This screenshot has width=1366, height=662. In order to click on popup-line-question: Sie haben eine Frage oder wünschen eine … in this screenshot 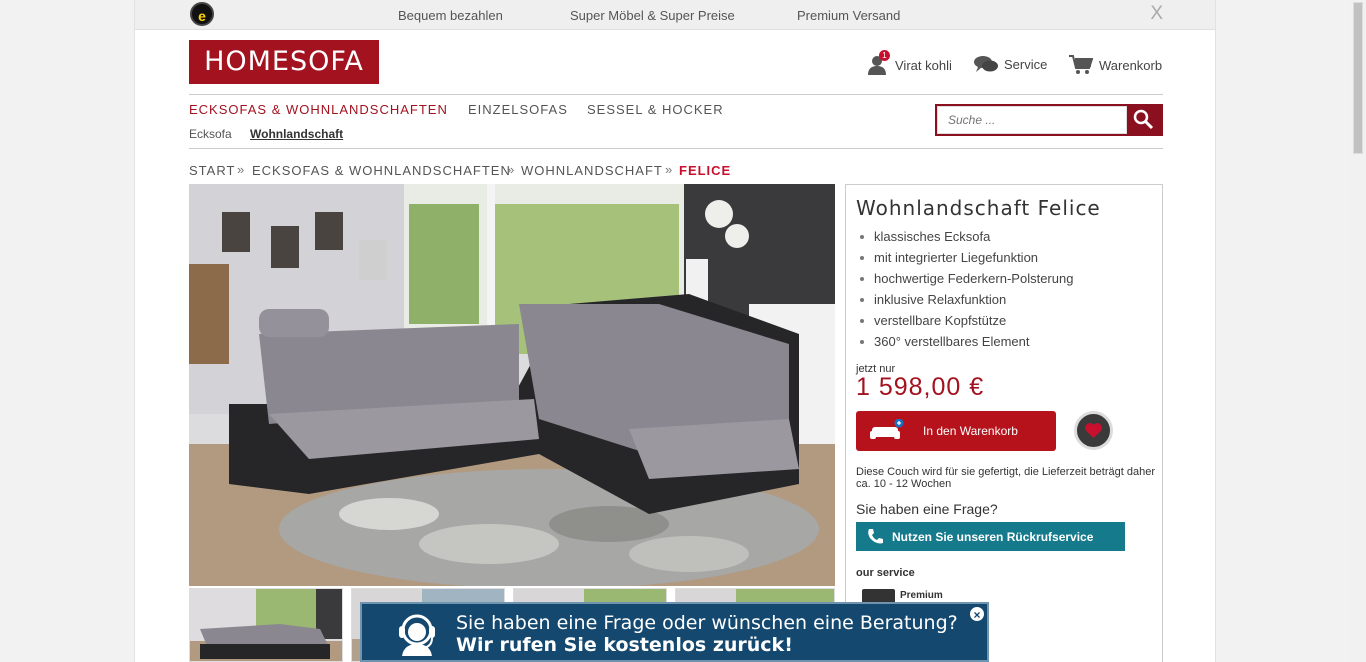, I will do `click(707, 623)`.